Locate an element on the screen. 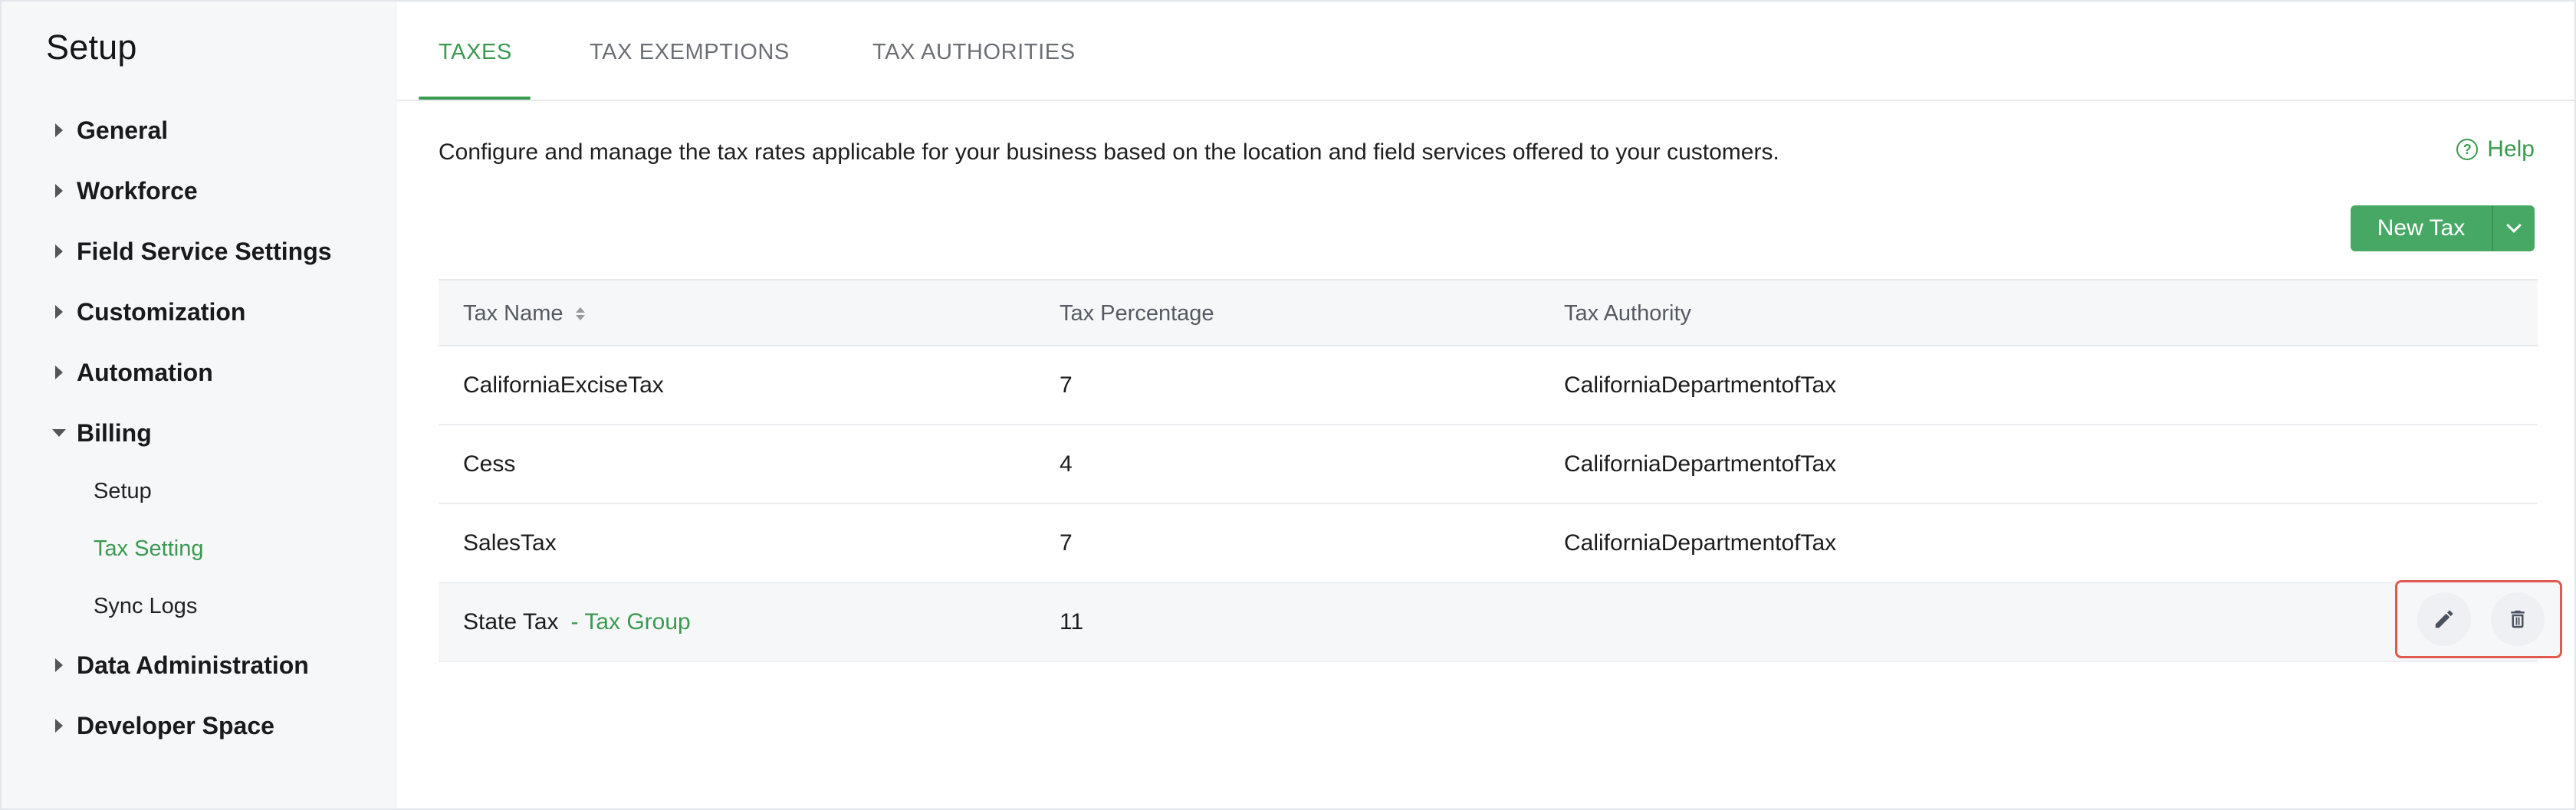 This screenshot has height=810, width=2576. sidebar-item-label: Data Administration is located at coordinates (193, 665).